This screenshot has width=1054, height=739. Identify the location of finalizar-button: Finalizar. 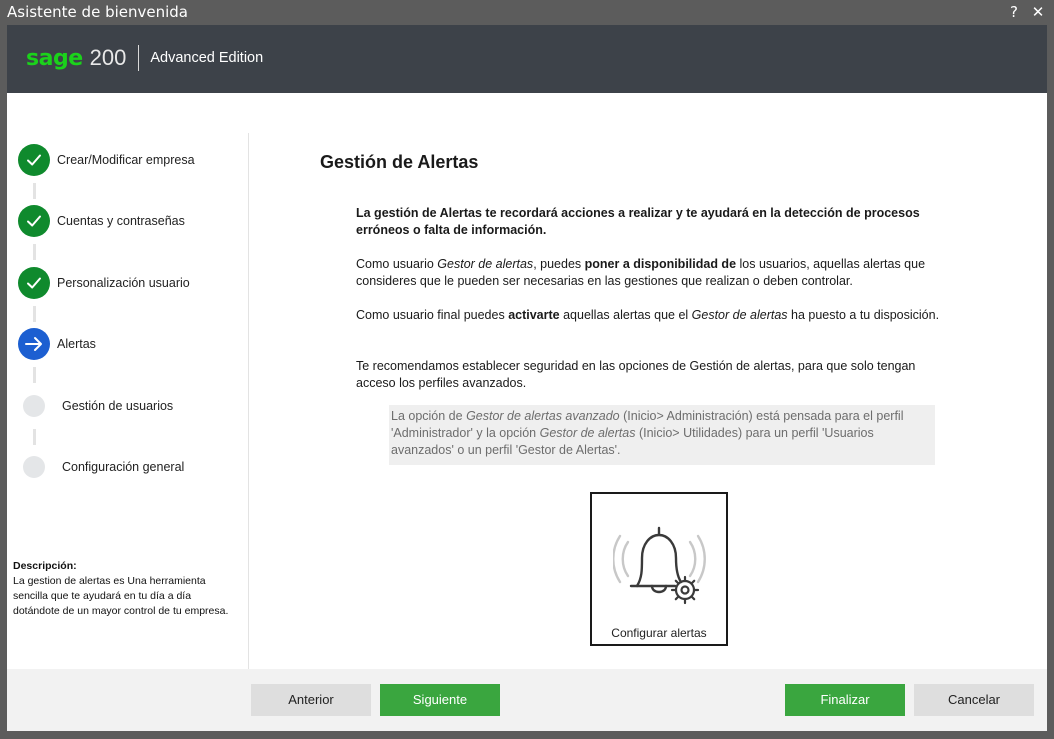
(845, 700).